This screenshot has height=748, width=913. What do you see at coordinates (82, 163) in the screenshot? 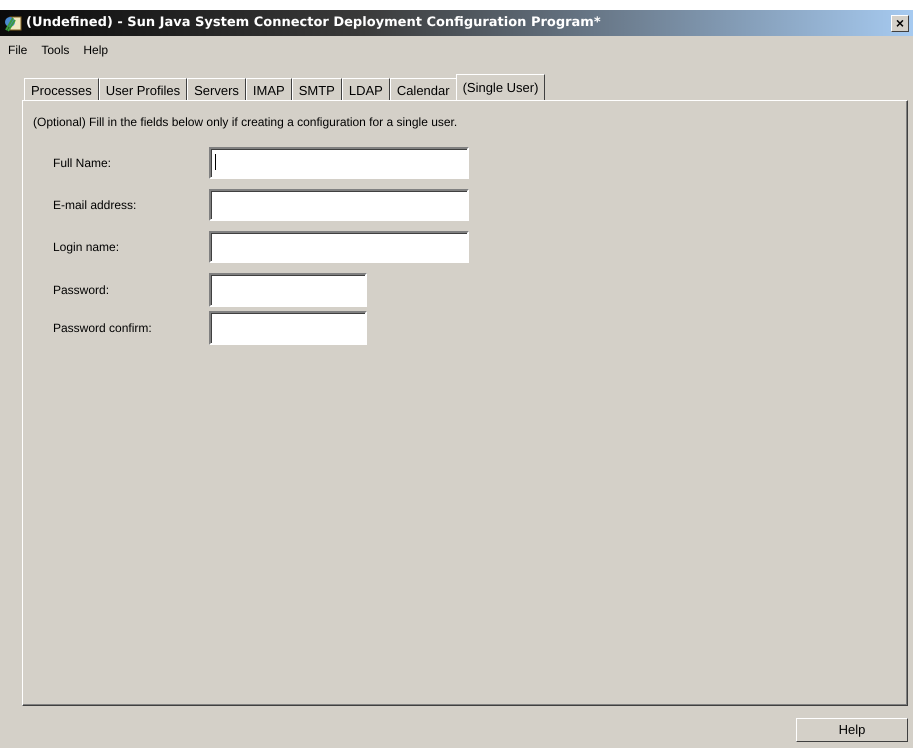
I see `field-label: Full Name:` at bounding box center [82, 163].